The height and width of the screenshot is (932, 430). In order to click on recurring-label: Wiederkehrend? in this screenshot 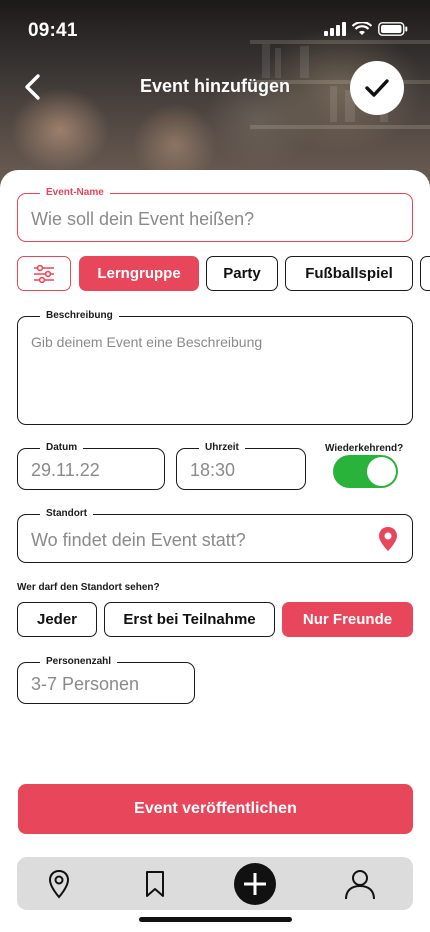, I will do `click(364, 448)`.